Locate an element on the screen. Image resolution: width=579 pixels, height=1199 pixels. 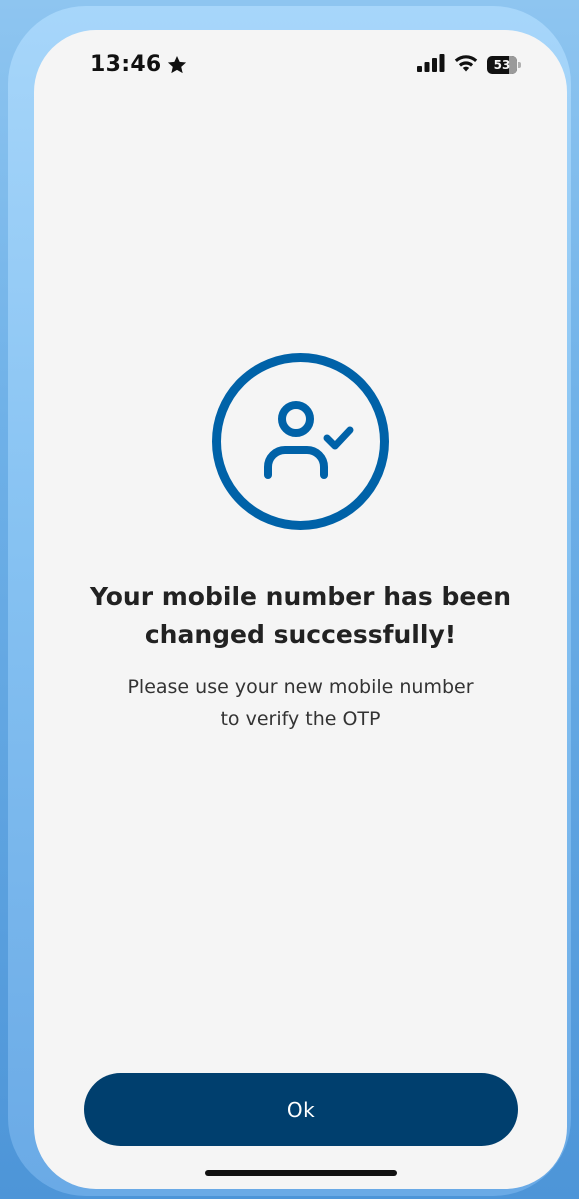
cellular-signal-icon is located at coordinates (431, 65).